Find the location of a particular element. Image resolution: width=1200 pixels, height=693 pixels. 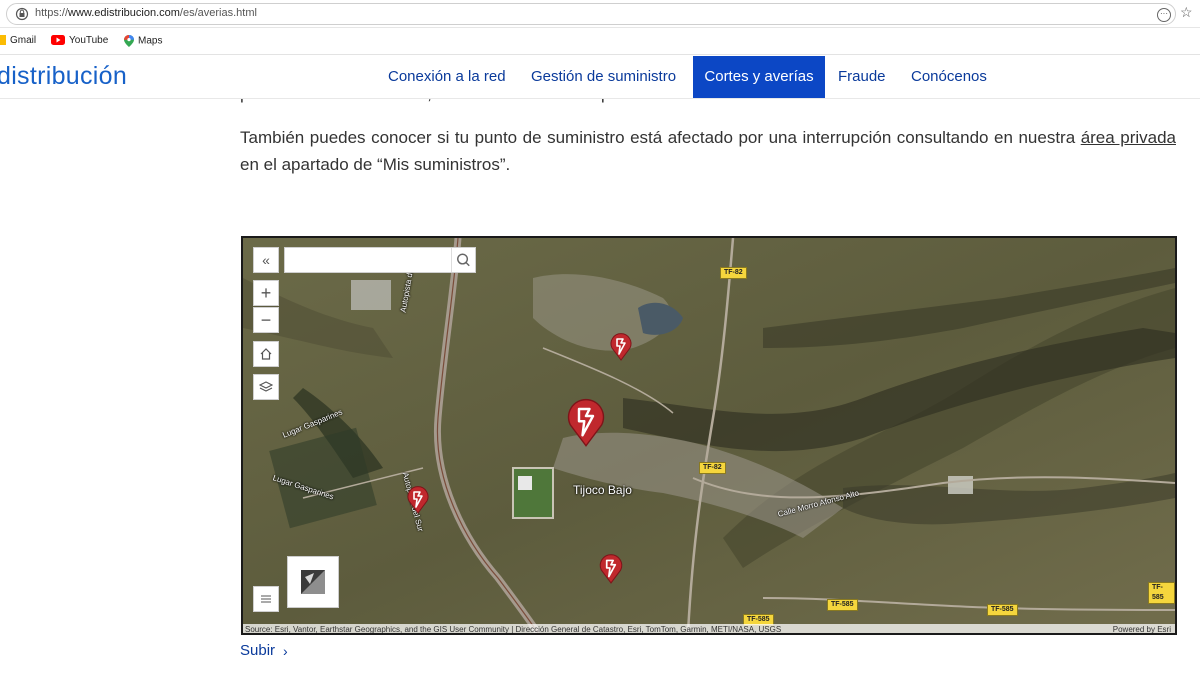

basemap-toggle-button is located at coordinates (313, 582).